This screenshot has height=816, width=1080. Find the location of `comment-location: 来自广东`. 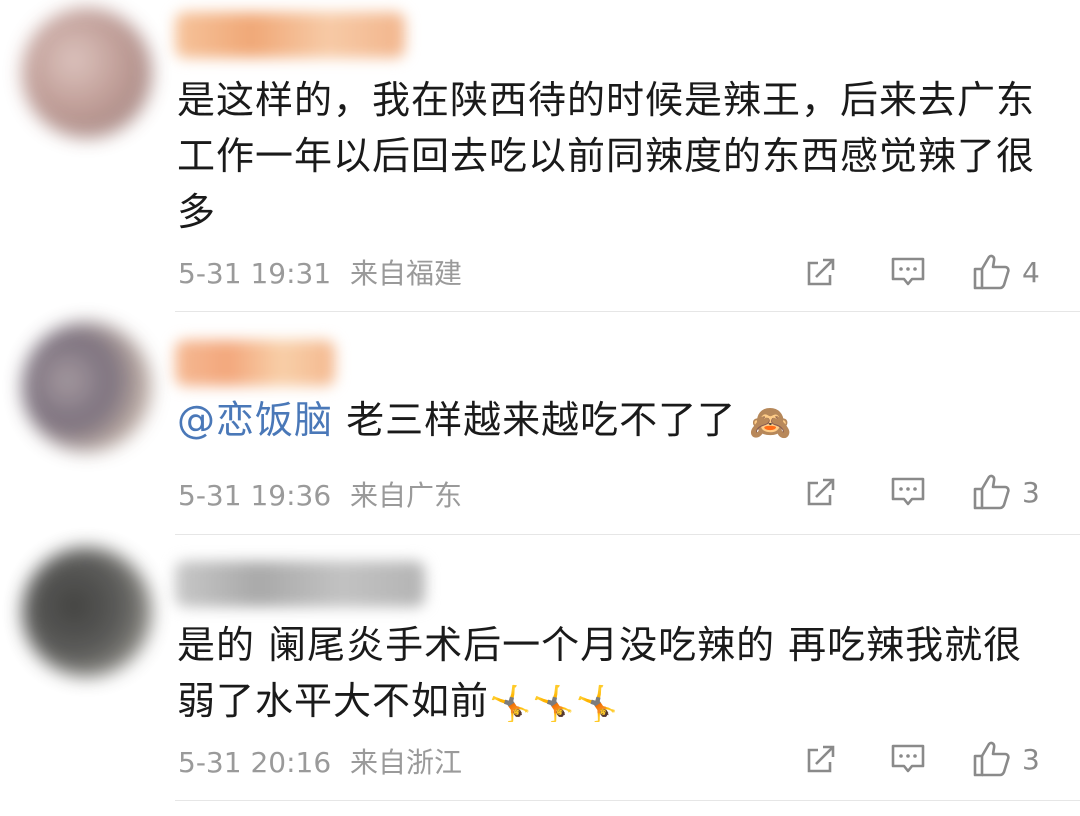

comment-location: 来自广东 is located at coordinates (406, 495).